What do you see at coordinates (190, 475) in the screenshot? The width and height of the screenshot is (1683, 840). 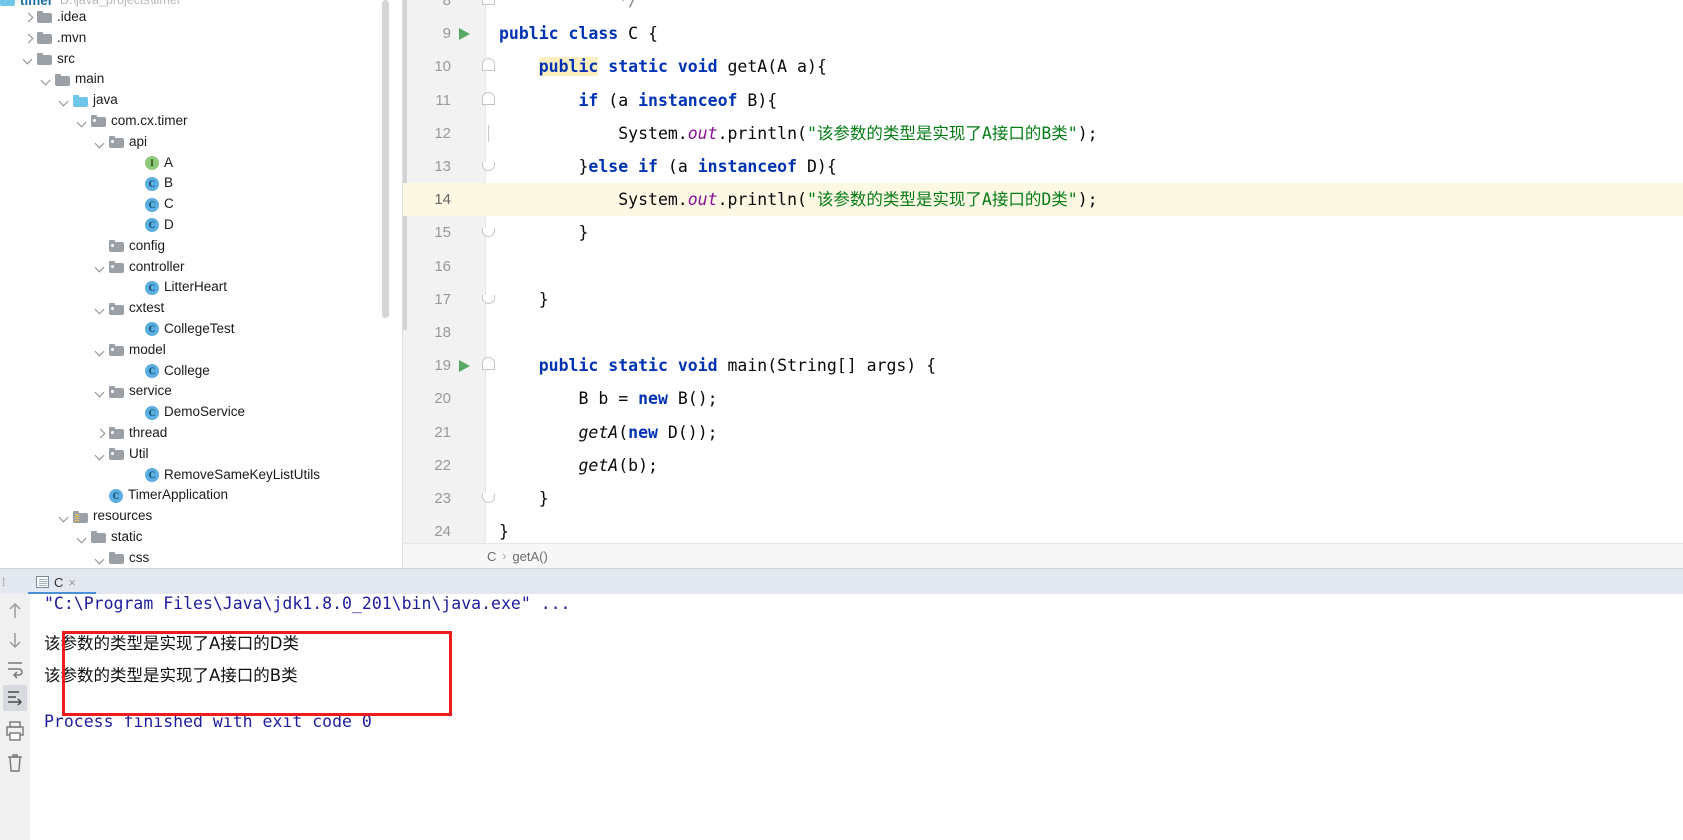 I see `tree-item-removesamekeylistutils: C RemoveSameKeyListUtils` at bounding box center [190, 475].